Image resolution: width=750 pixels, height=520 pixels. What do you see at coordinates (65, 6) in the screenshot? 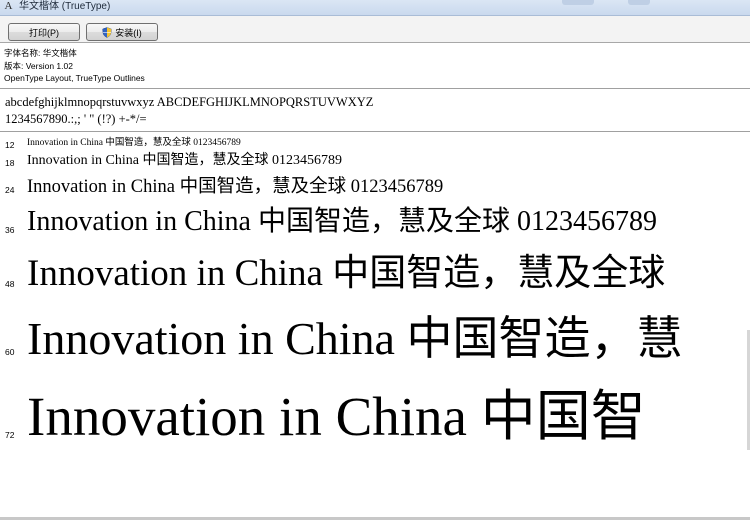
I see `window-title: 华文楷体 (TrueType)` at bounding box center [65, 6].